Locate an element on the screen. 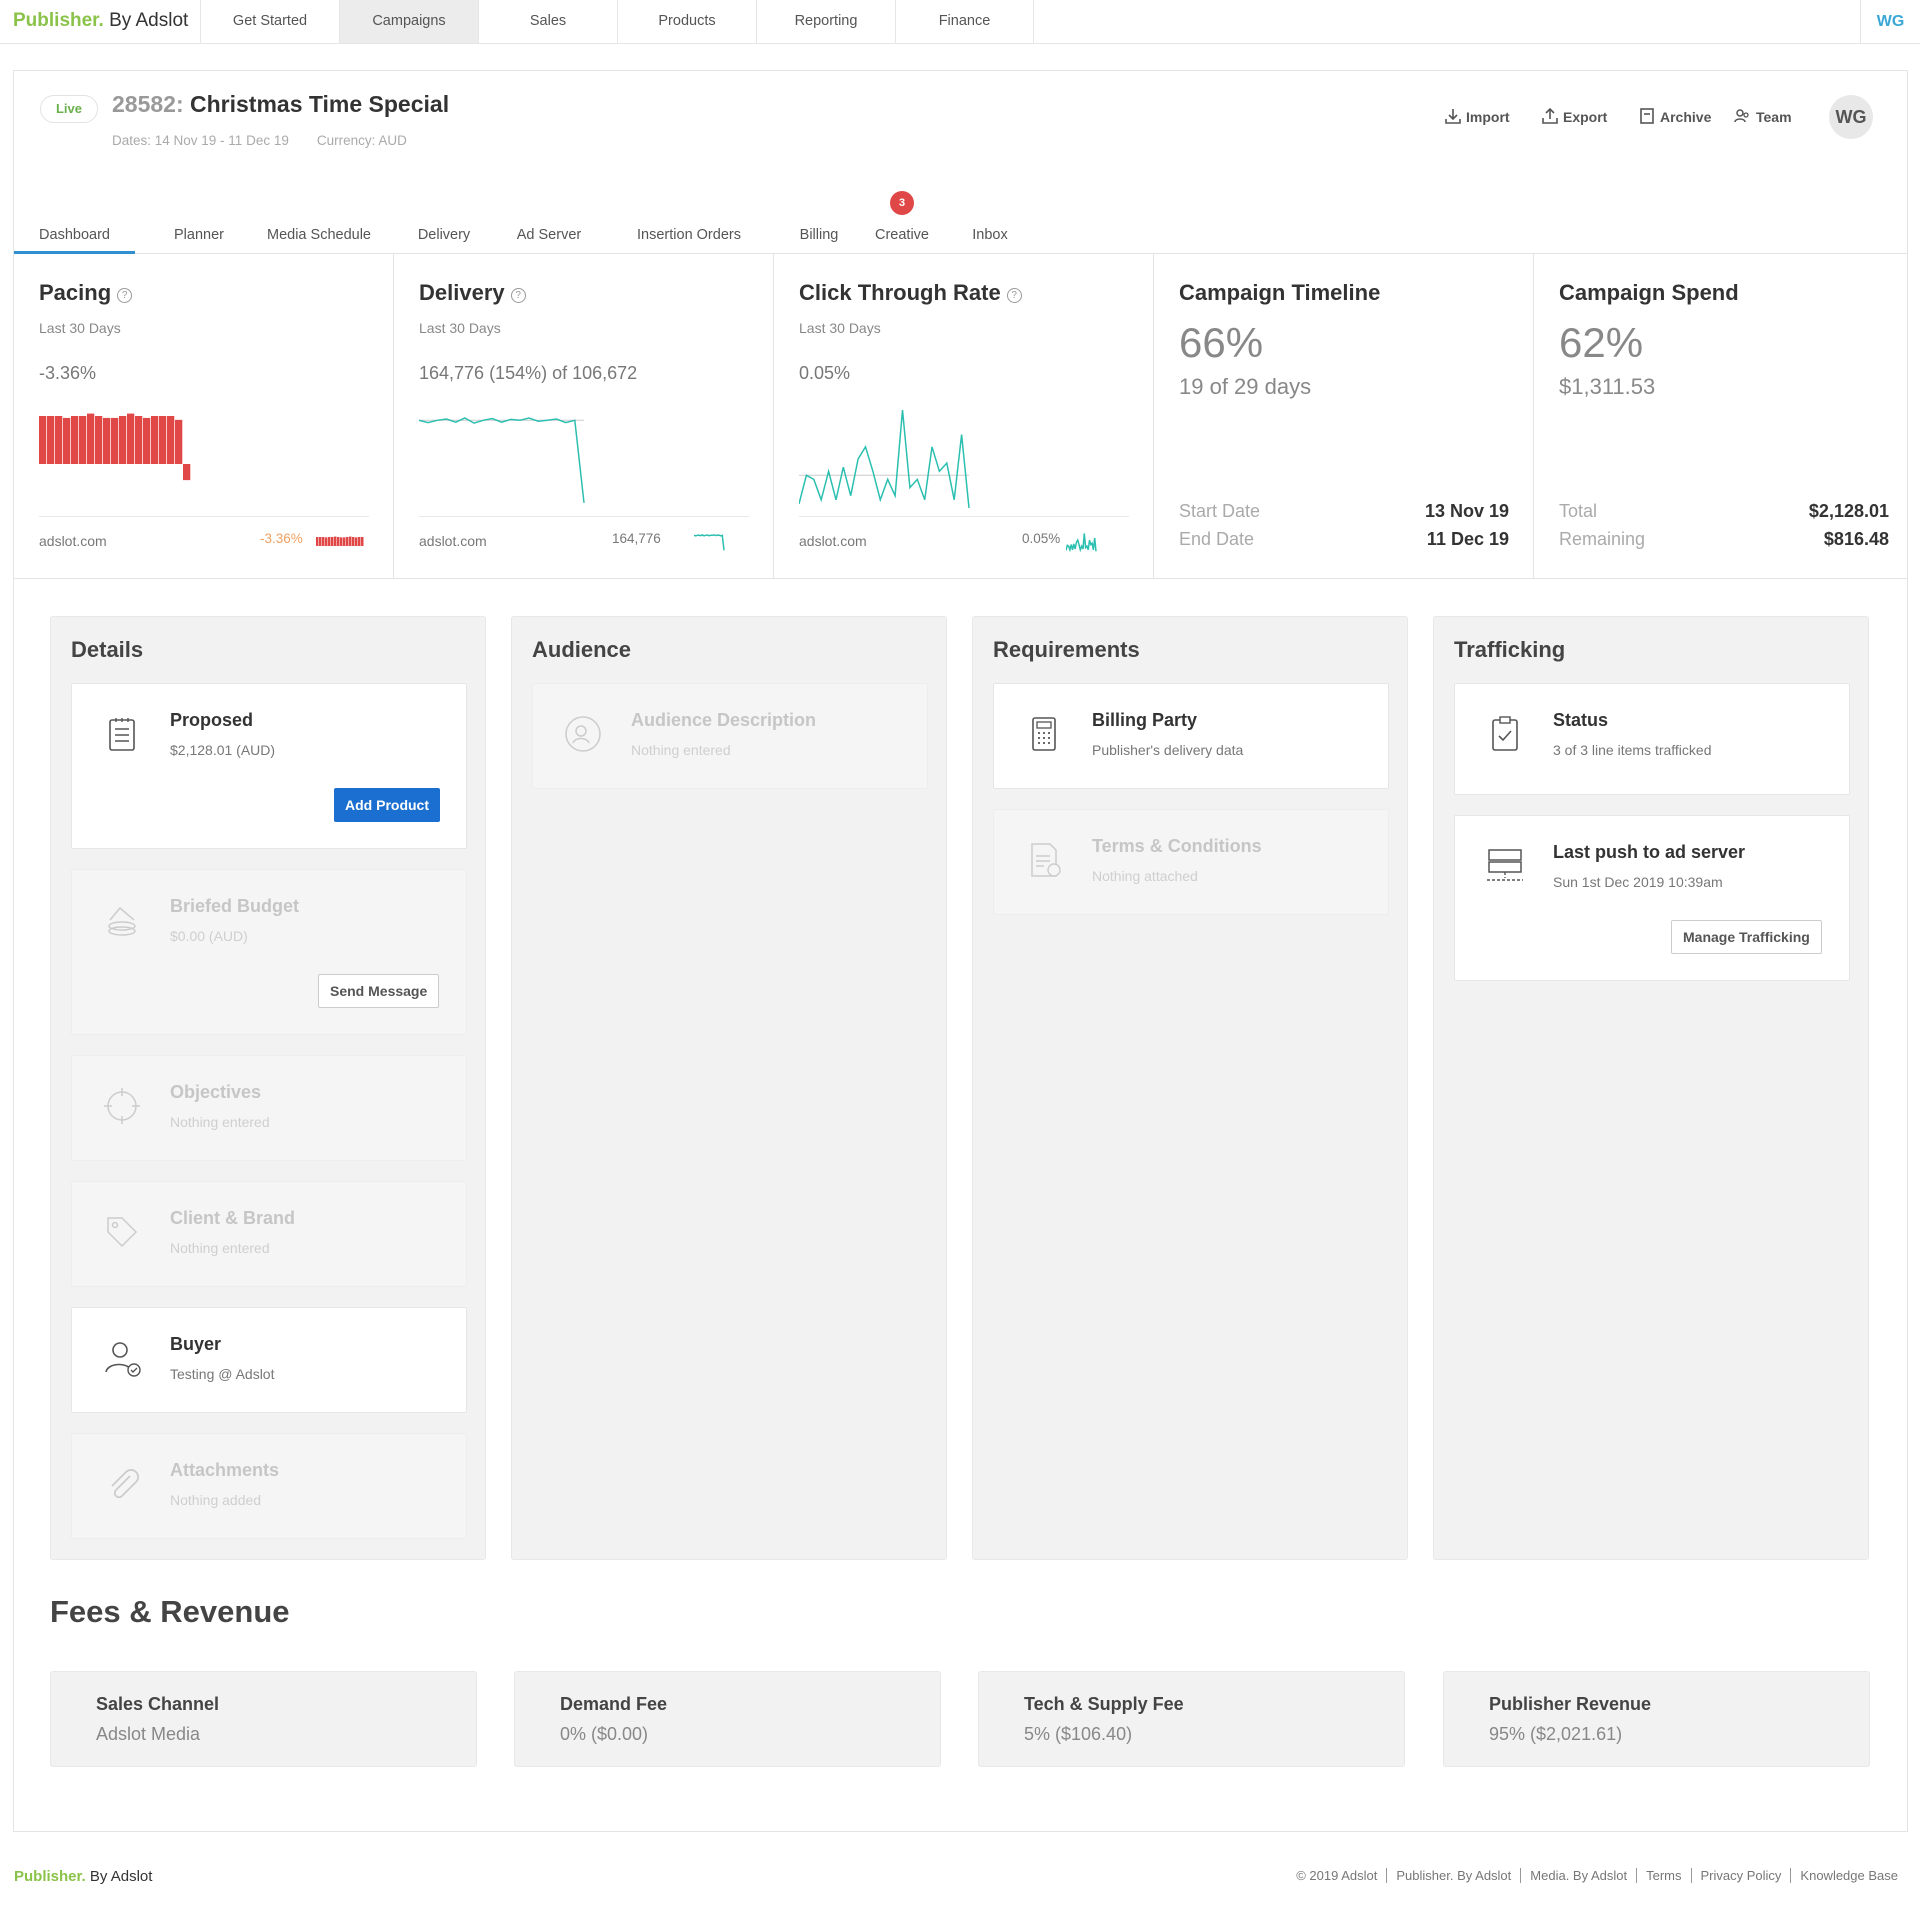  divider is located at coordinates (964, 516).